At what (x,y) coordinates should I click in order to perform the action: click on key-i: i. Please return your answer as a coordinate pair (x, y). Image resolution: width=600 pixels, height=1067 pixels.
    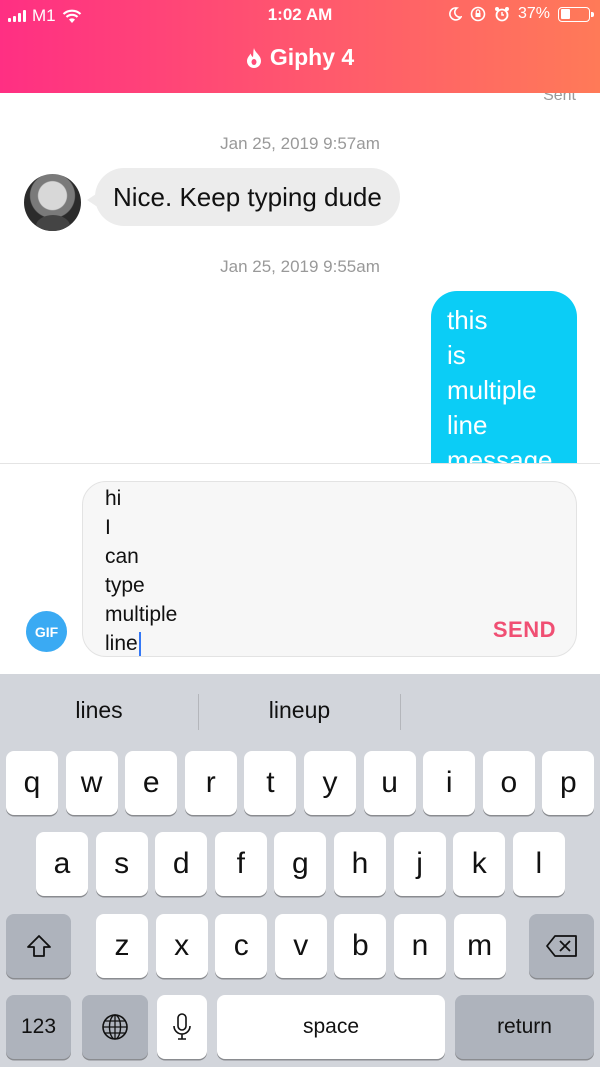
    Looking at the image, I should click on (449, 783).